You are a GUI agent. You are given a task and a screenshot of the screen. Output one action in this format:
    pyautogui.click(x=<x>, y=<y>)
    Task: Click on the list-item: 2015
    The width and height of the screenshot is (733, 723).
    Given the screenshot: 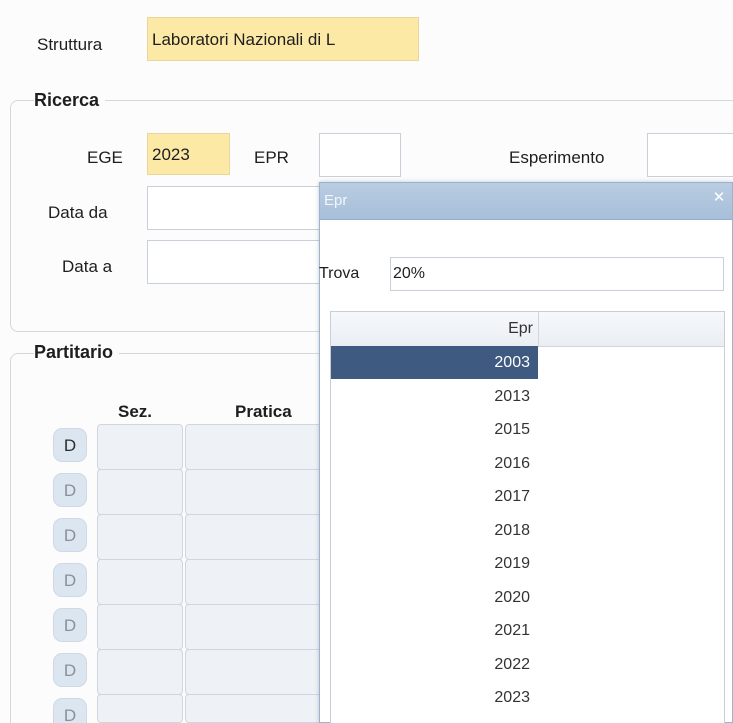 What is the action you would take?
    pyautogui.click(x=434, y=429)
    